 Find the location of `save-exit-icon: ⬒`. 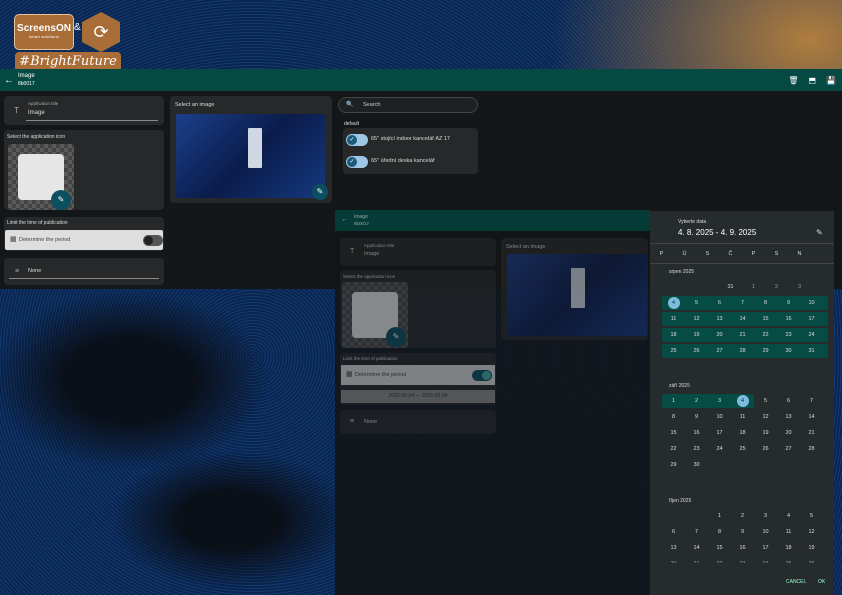

save-exit-icon: ⬒ is located at coordinates (812, 80).